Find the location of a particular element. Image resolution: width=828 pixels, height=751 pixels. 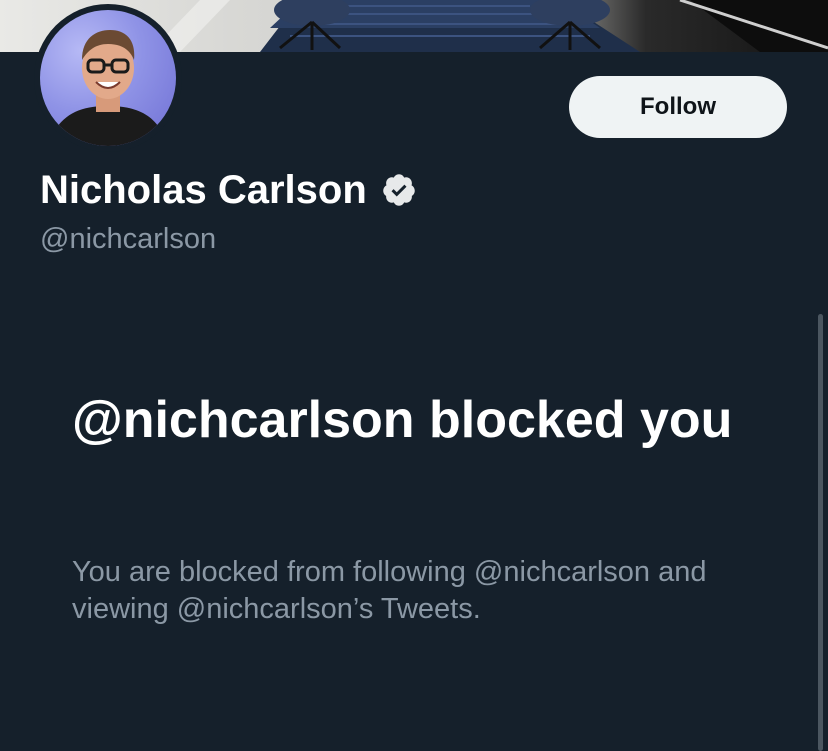

avatar-image is located at coordinates (108, 78).